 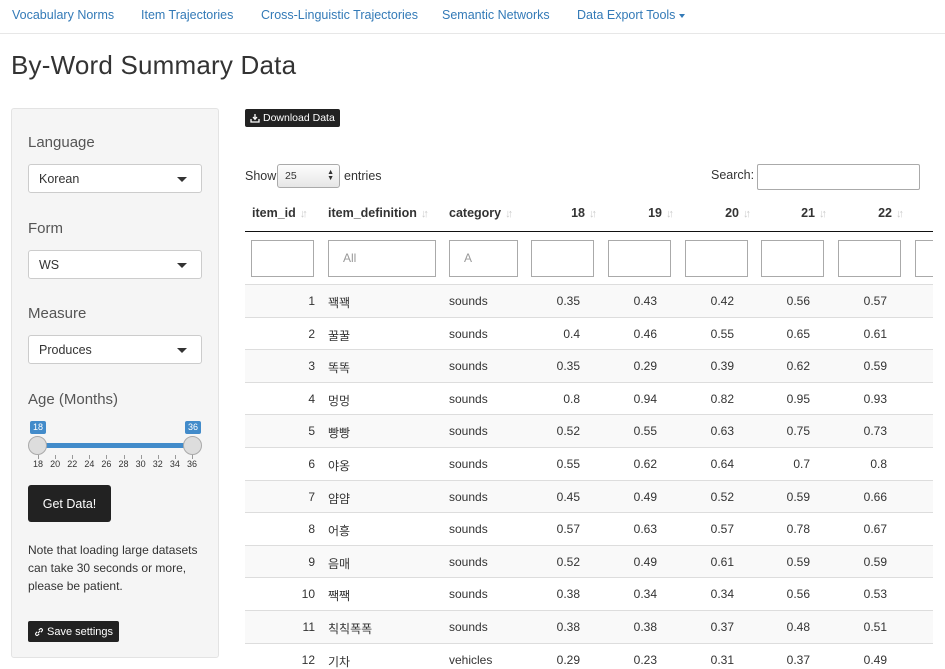 What do you see at coordinates (339, 563) in the screenshot?
I see `table-cell: 음매` at bounding box center [339, 563].